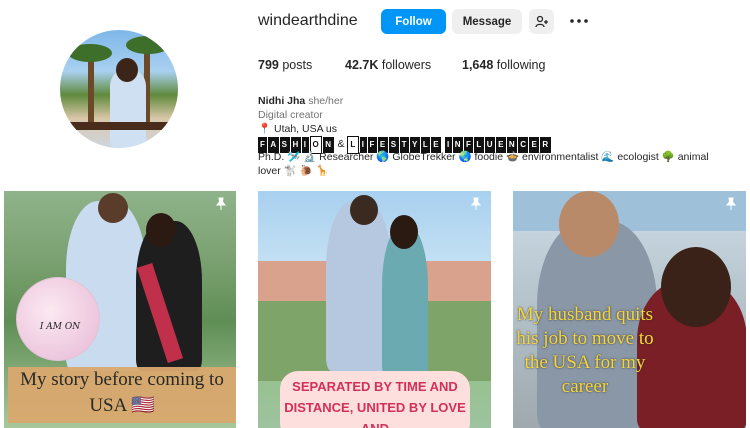 Image resolution: width=750 pixels, height=428 pixels. I want to click on following-stat: 1,648 following, so click(503, 65).